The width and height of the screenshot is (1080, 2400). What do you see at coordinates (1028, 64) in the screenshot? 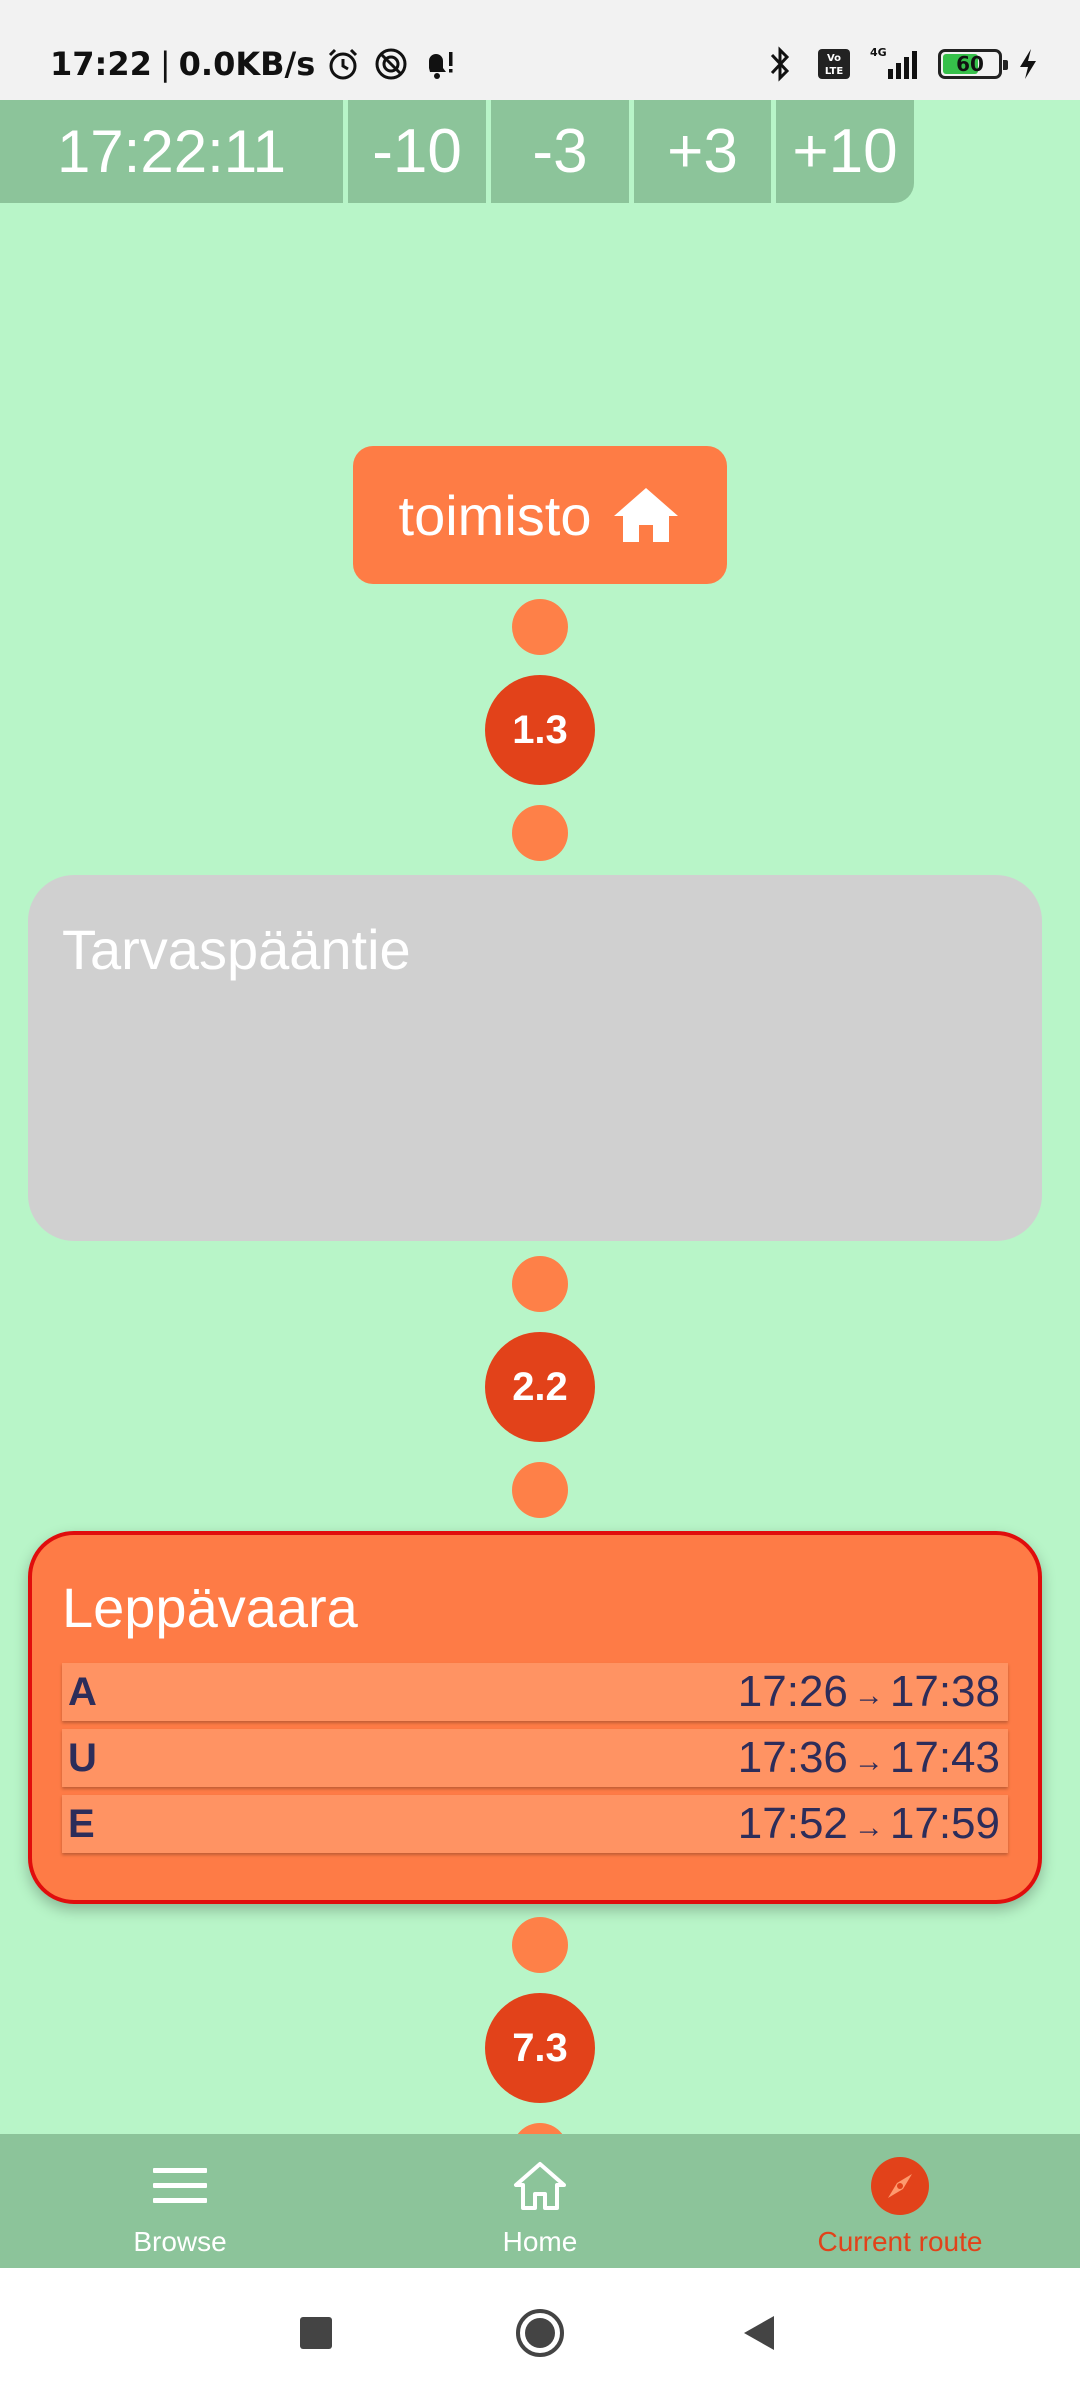
I see `charging-icon` at bounding box center [1028, 64].